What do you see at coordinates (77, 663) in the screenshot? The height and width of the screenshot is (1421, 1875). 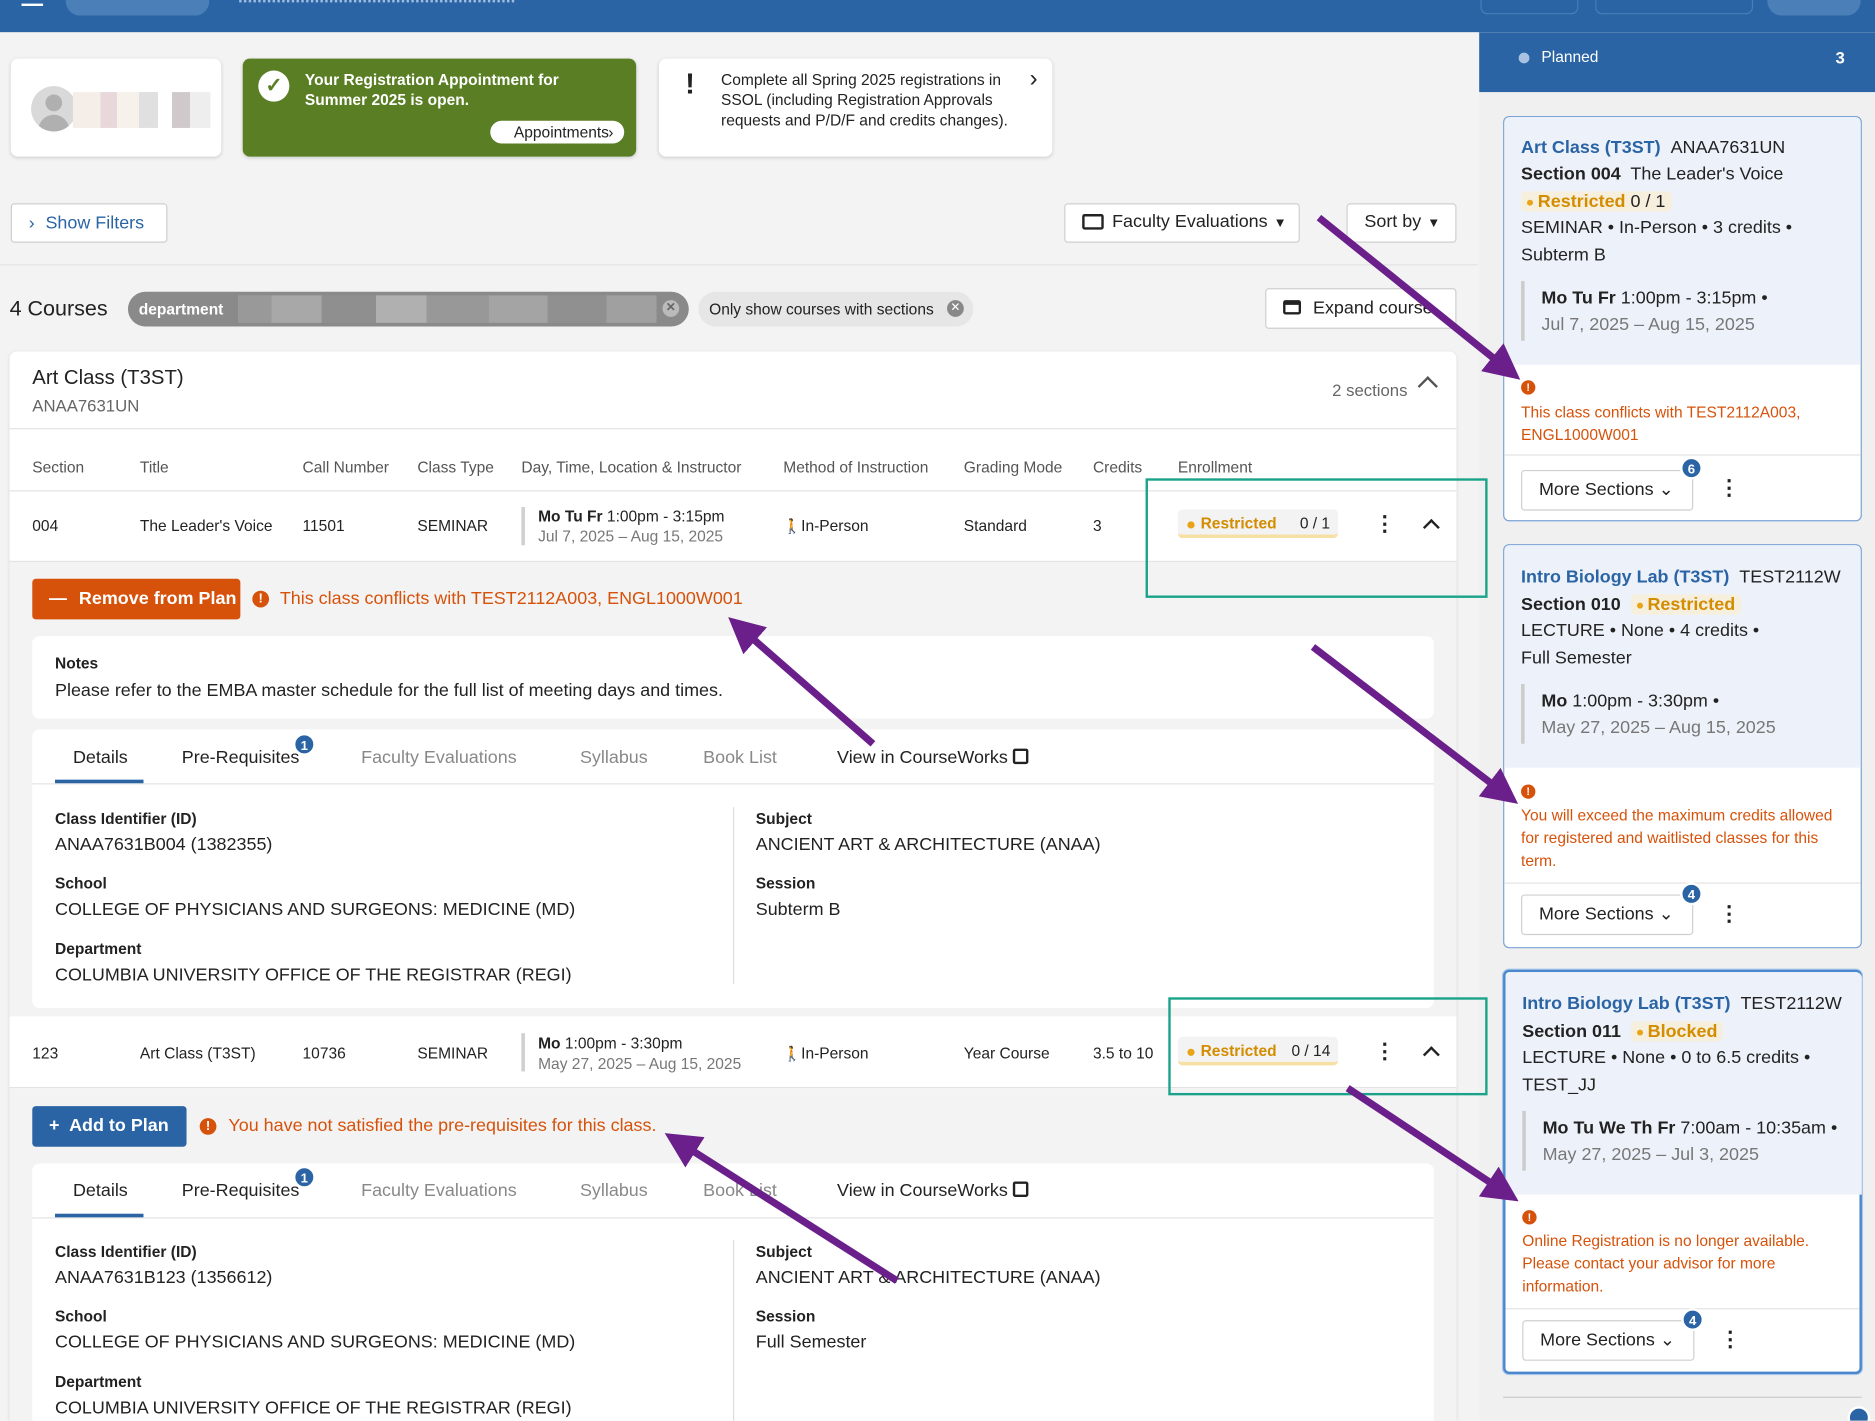 I see `notes-label: Notes` at bounding box center [77, 663].